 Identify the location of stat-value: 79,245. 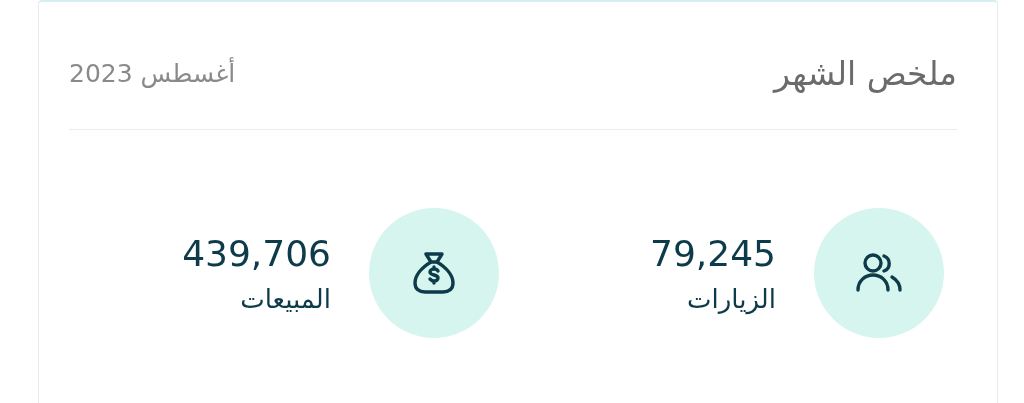
(713, 253).